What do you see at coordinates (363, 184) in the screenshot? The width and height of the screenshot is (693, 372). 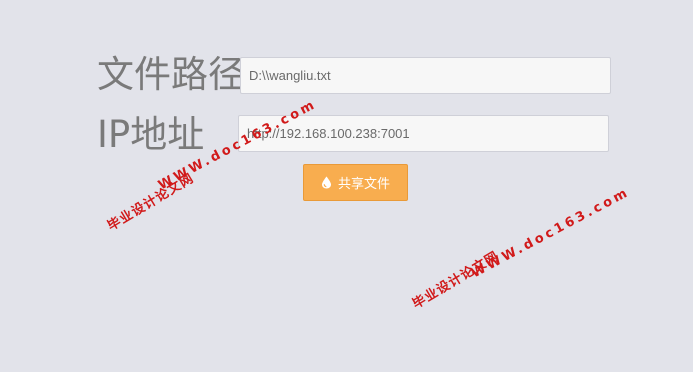 I see `share-file-button-label: 共享文件` at bounding box center [363, 184].